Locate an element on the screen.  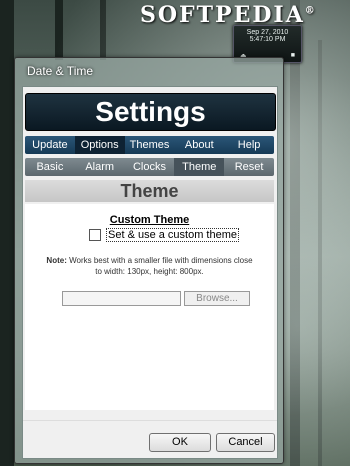
options-submenu: Basic Alarm Clocks Theme Reset is located at coordinates (149, 167).